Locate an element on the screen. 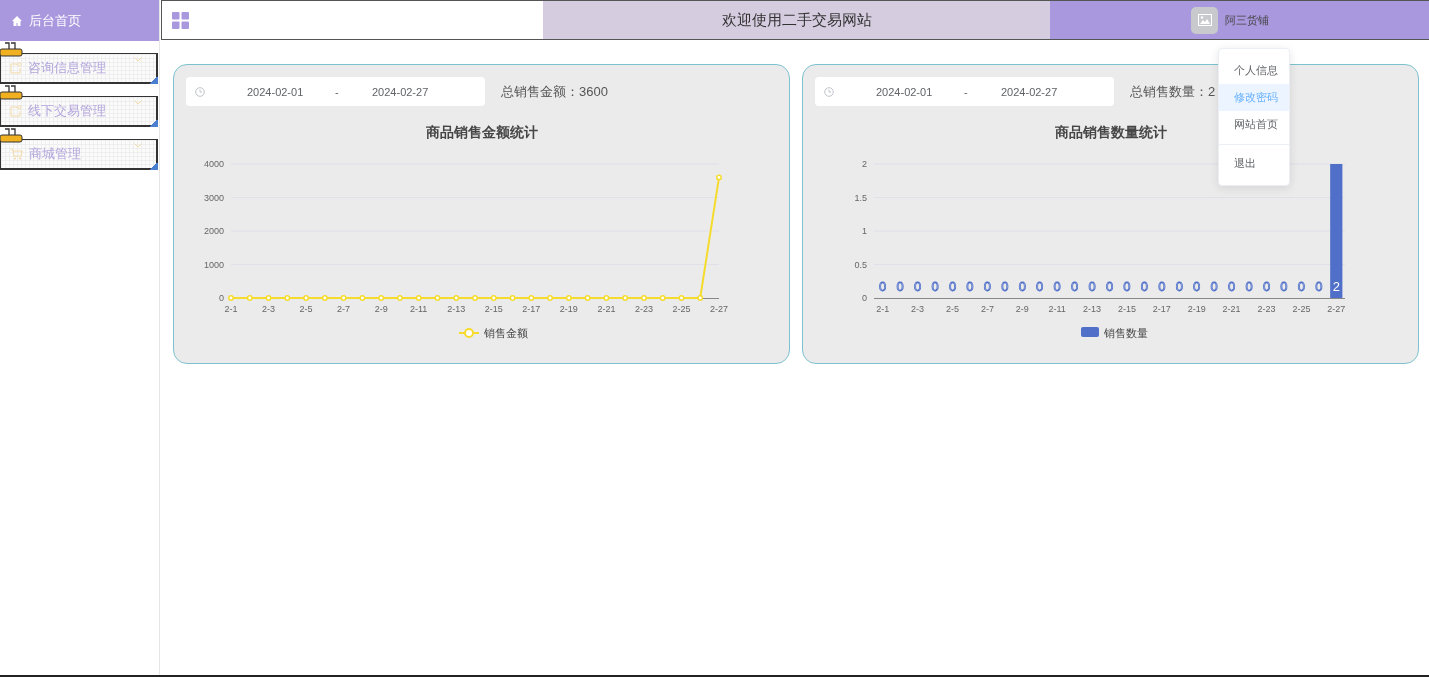 The image size is (1429, 677). axis-tick-label: 1000 is located at coordinates (213, 264).